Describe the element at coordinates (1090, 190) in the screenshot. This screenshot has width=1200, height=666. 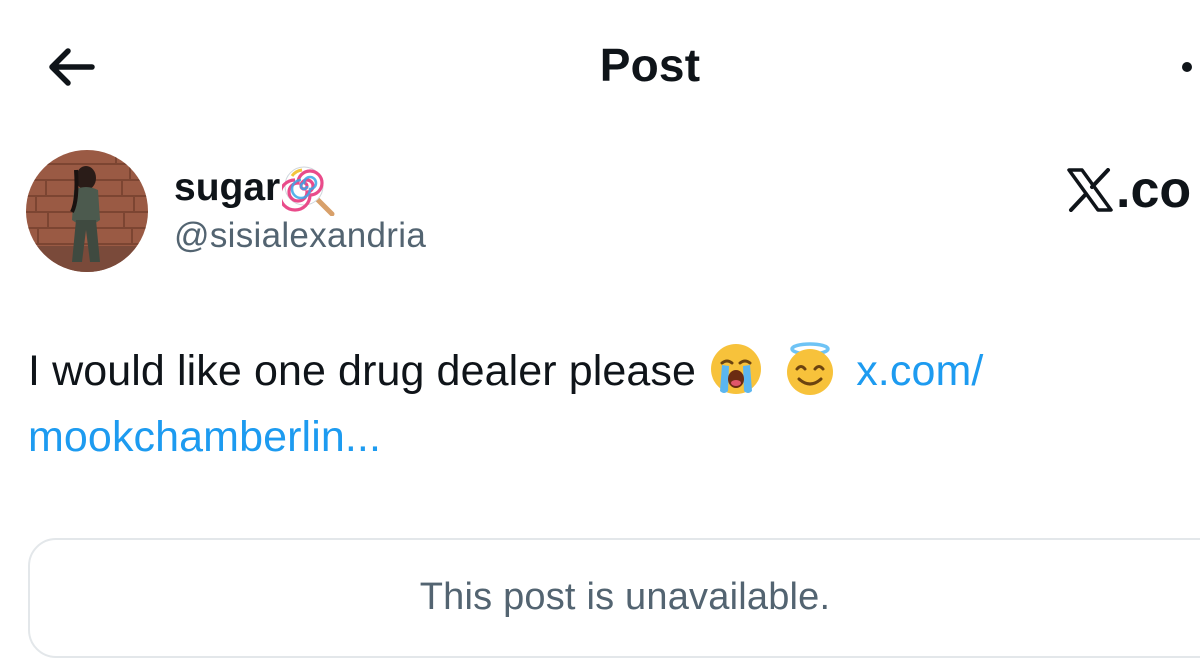
I see `x-logo-icon` at that location.